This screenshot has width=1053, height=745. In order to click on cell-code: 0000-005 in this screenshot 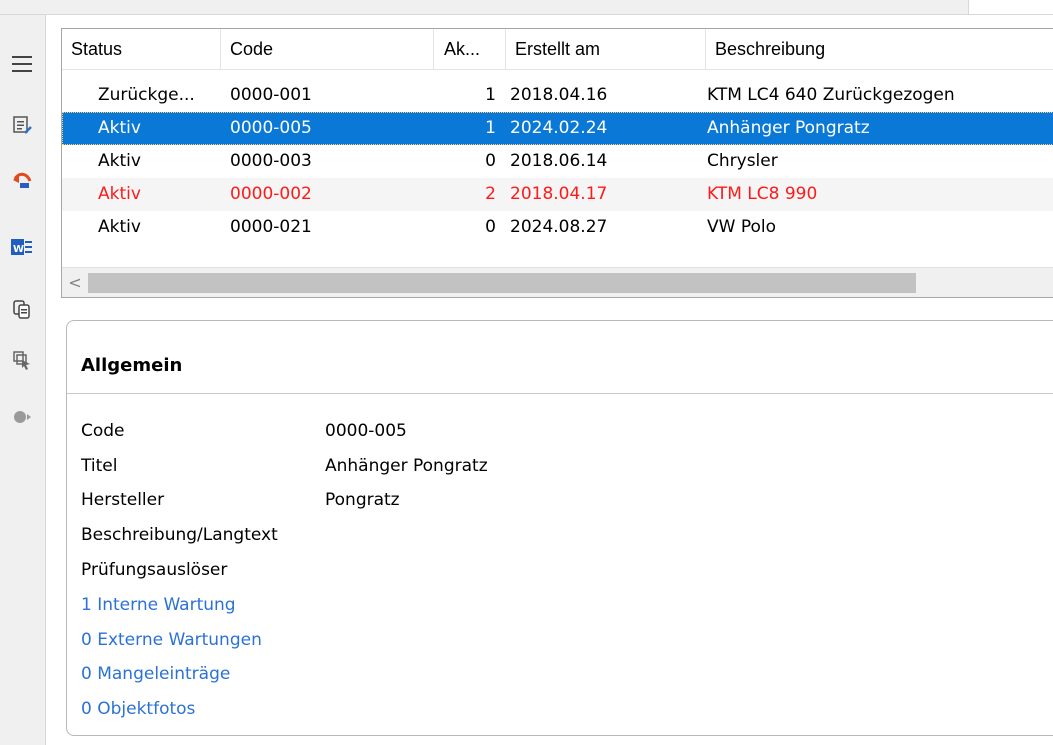, I will do `click(271, 128)`.